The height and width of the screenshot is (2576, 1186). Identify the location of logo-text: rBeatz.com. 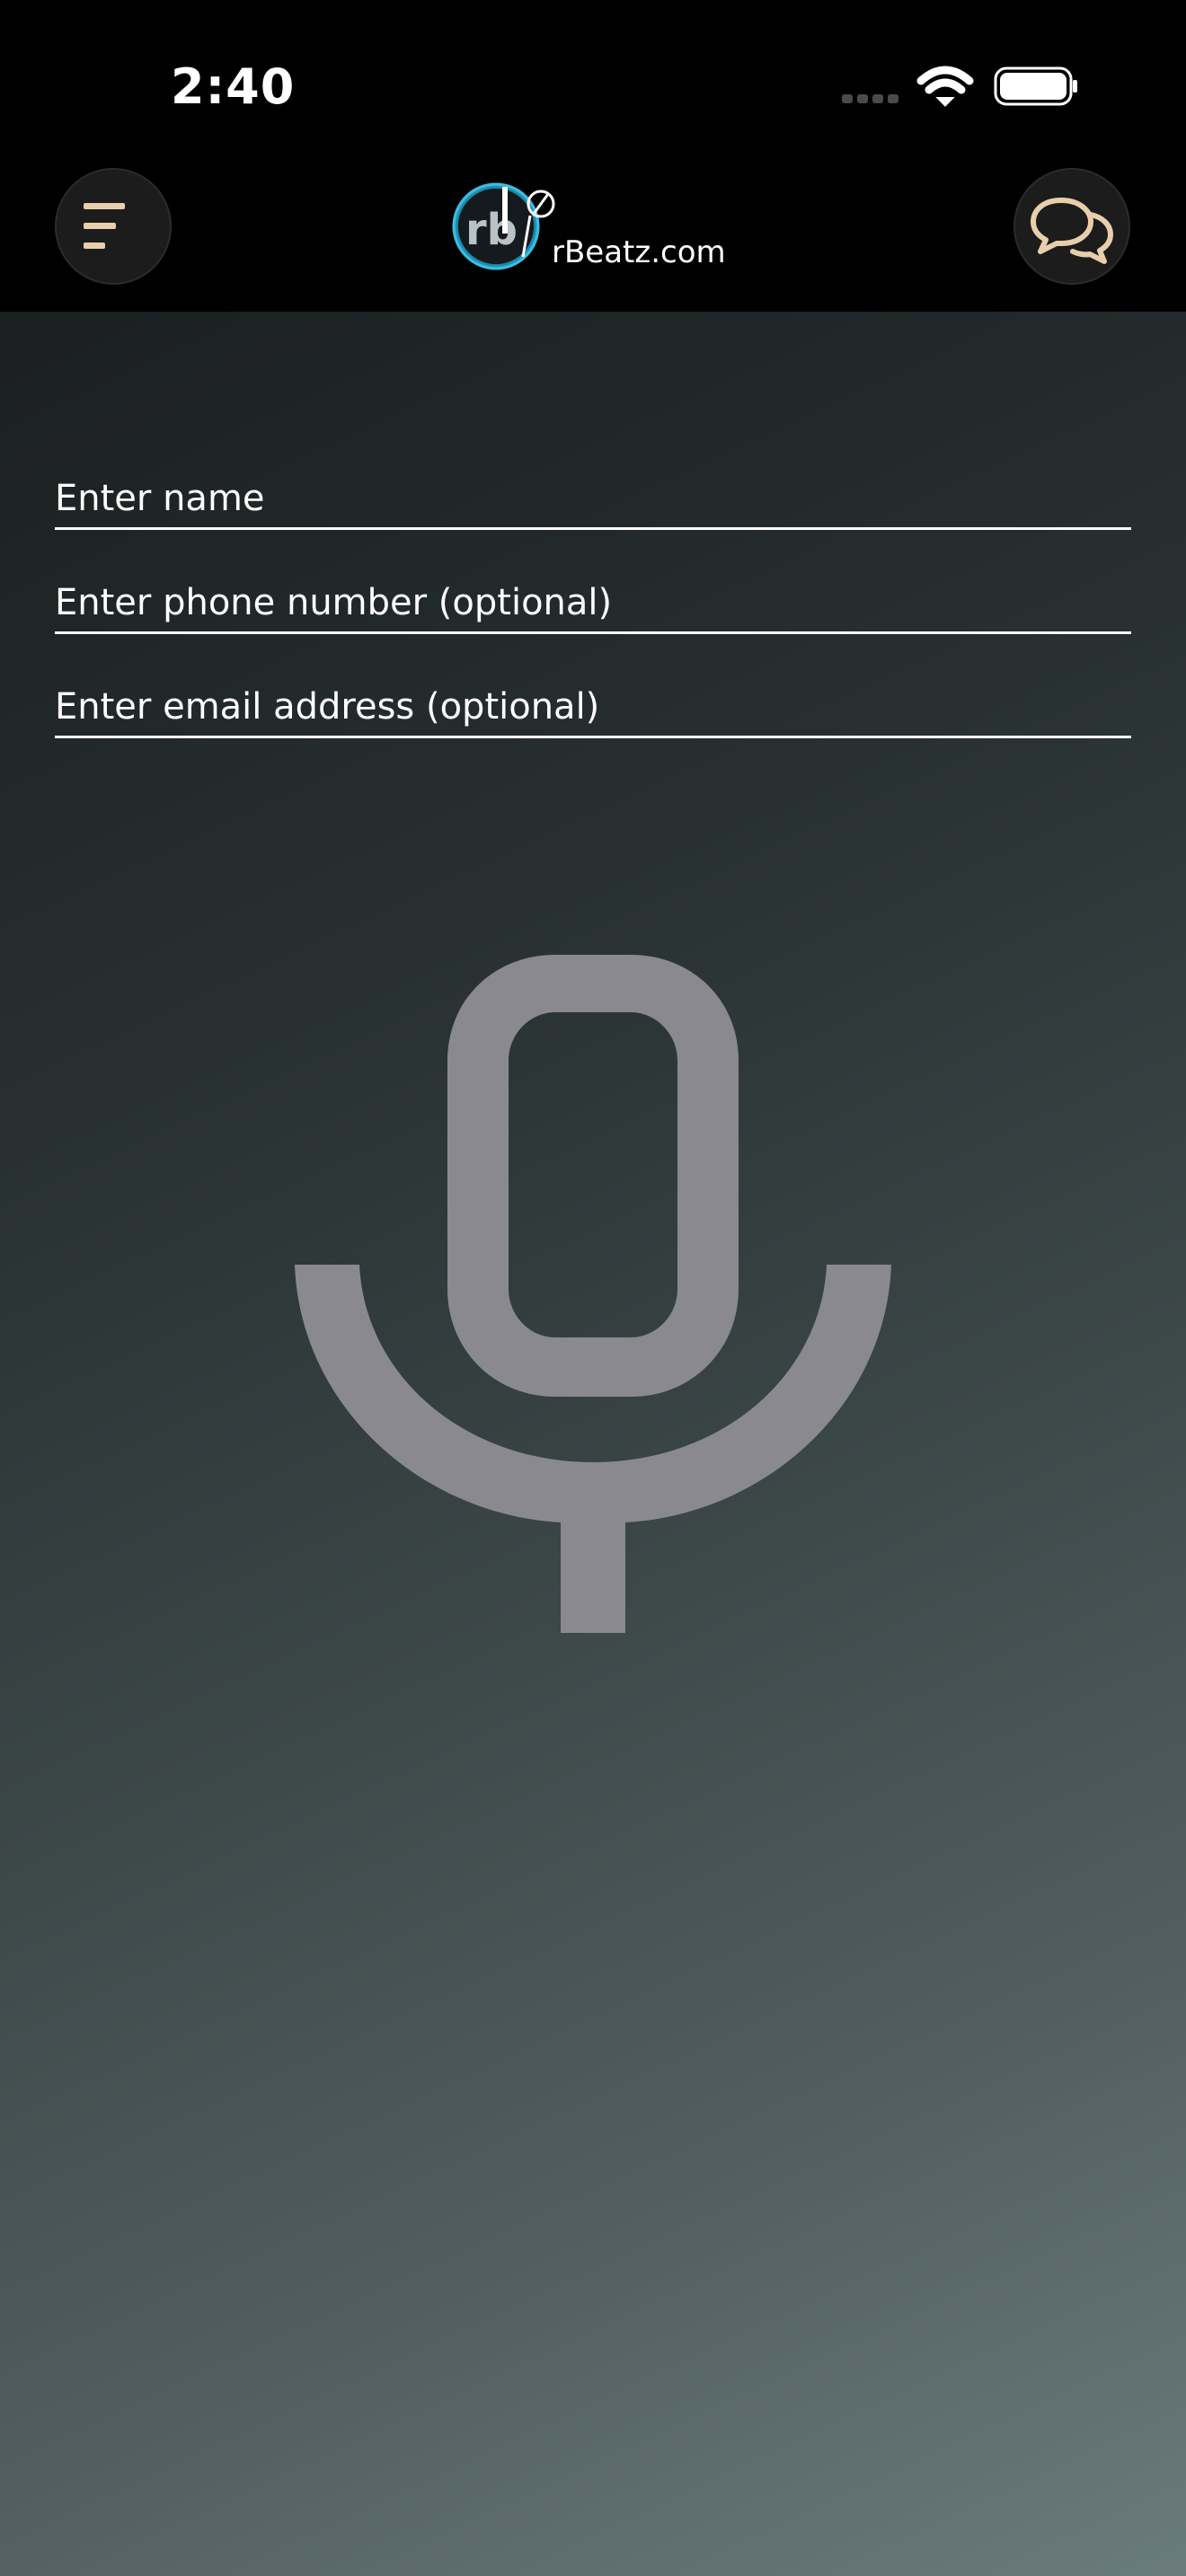
(639, 252).